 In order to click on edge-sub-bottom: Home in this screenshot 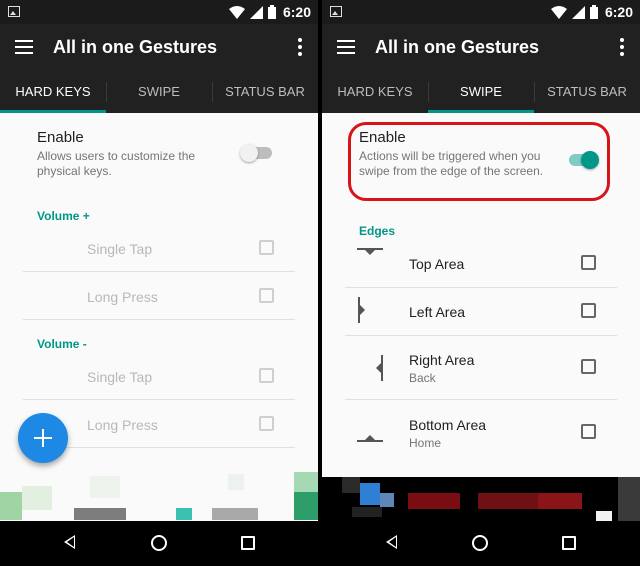, I will do `click(425, 443)`.